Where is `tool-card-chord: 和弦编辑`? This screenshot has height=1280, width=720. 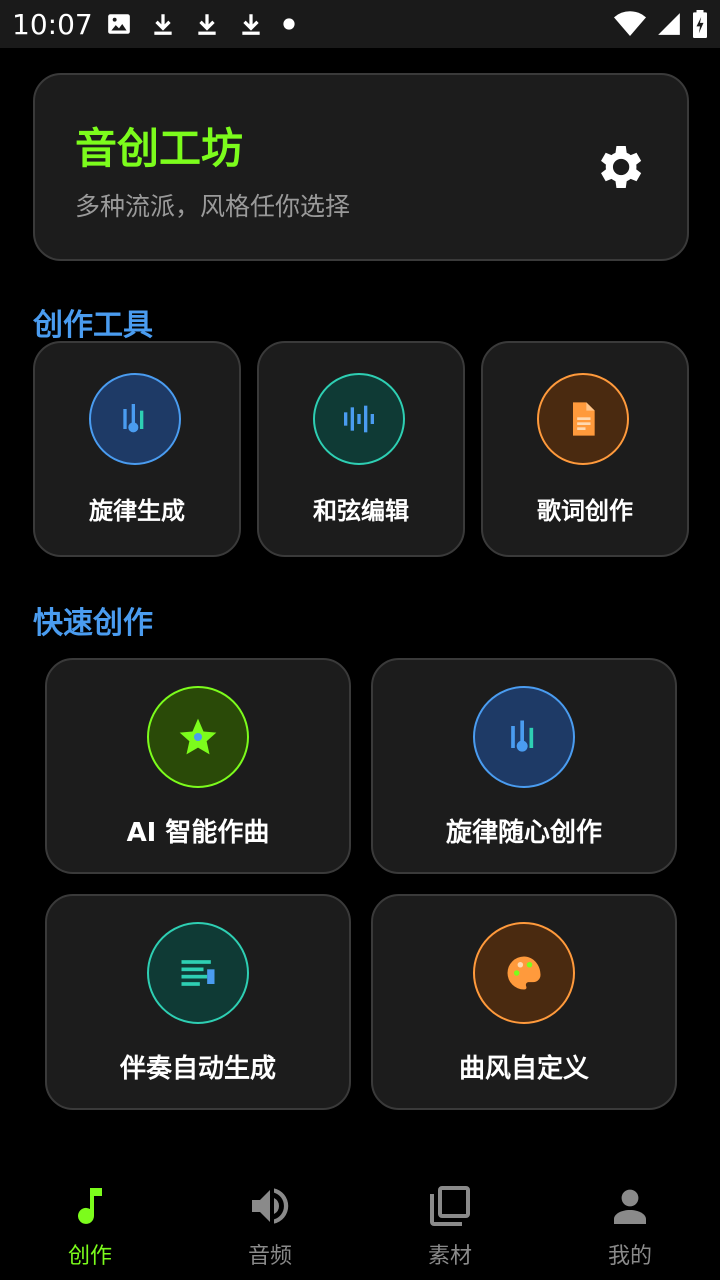
tool-card-chord: 和弦编辑 is located at coordinates (361, 449).